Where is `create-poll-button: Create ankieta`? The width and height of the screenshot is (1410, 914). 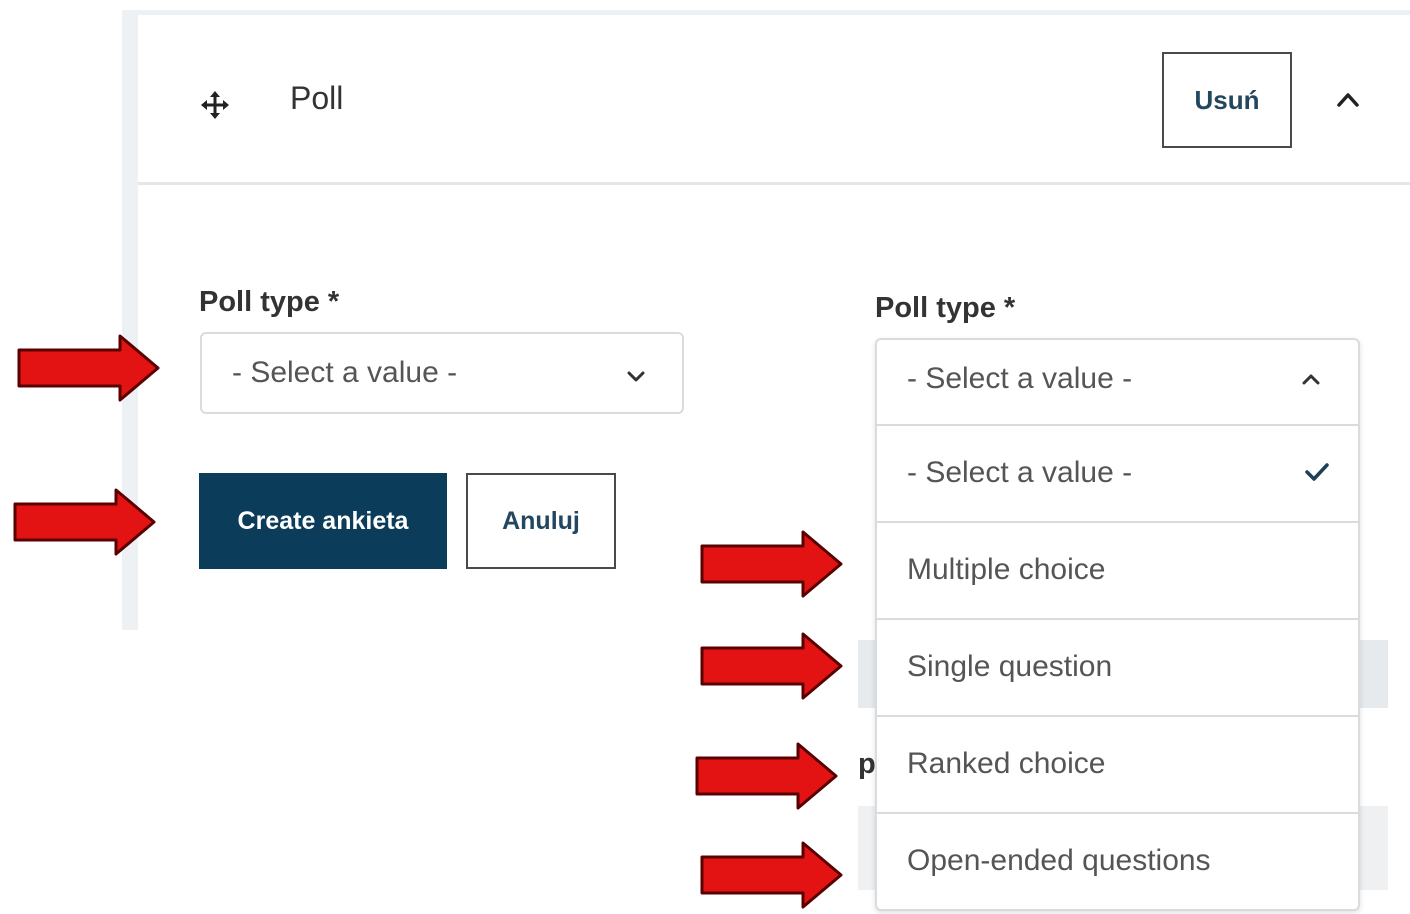
create-poll-button: Create ankieta is located at coordinates (323, 521).